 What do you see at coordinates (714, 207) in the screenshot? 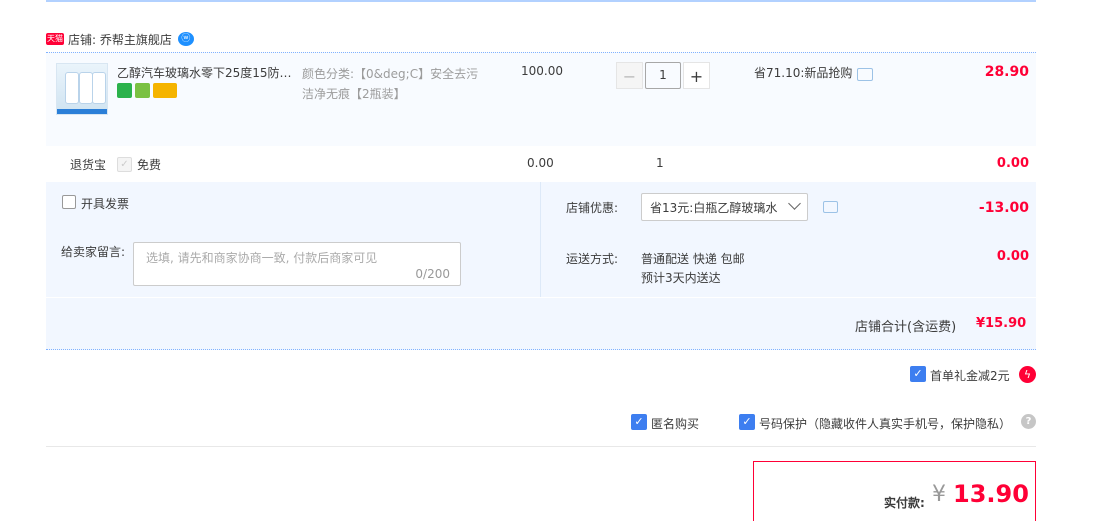
I see `shop-discount-selected: 省13元:白瓶乙醇玻璃水` at bounding box center [714, 207].